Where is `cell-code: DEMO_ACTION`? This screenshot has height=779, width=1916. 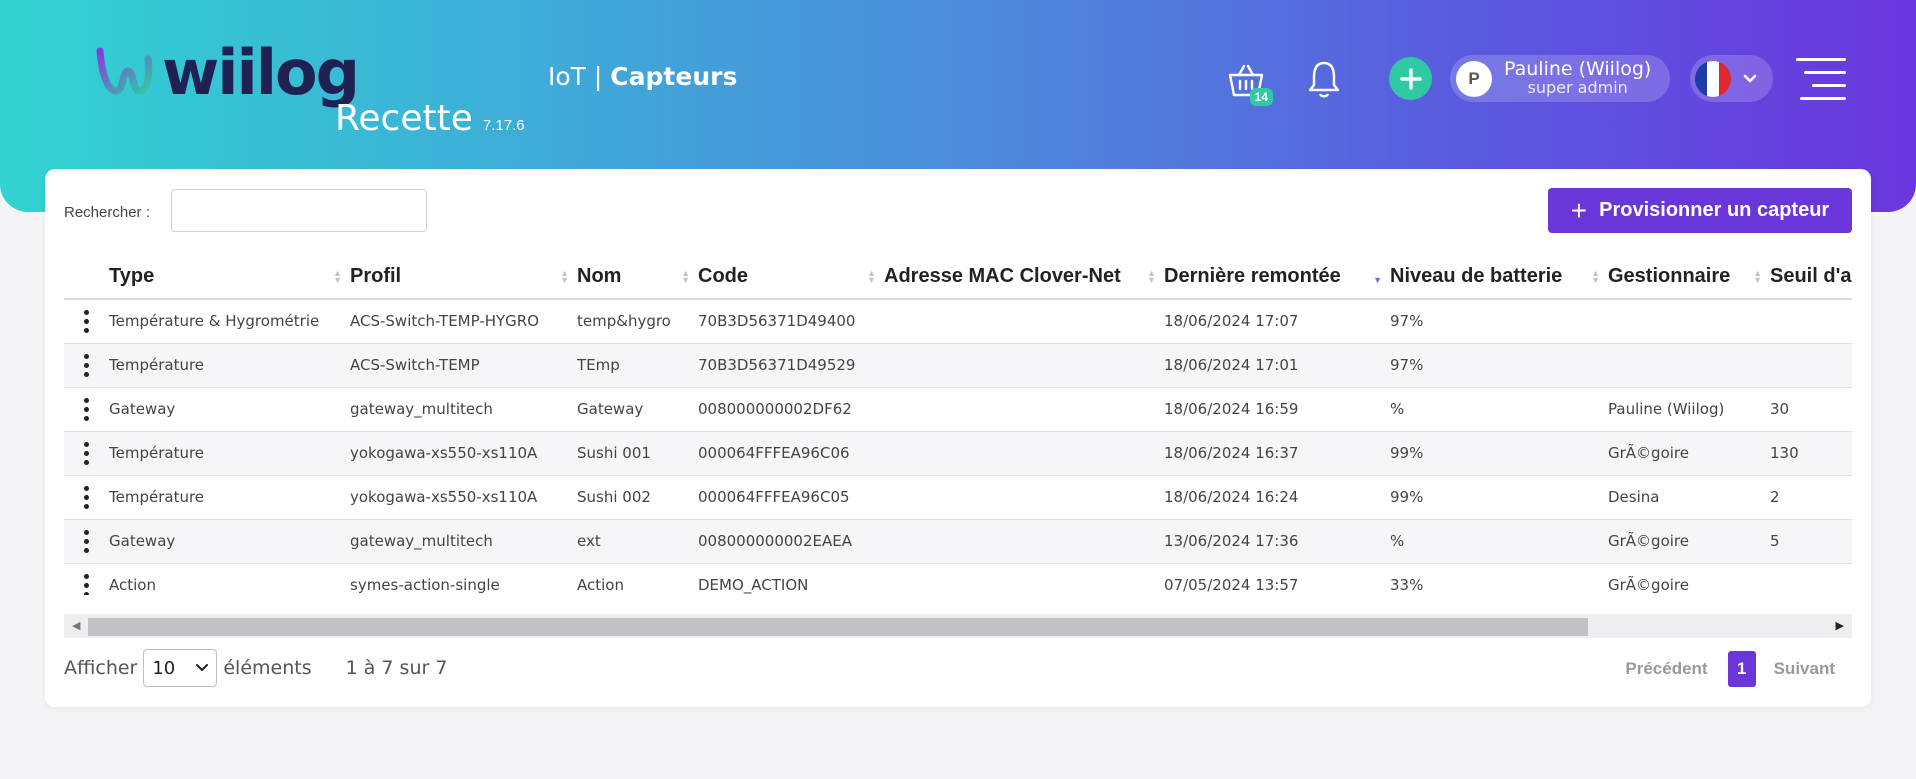 cell-code: DEMO_ACTION is located at coordinates (791, 579).